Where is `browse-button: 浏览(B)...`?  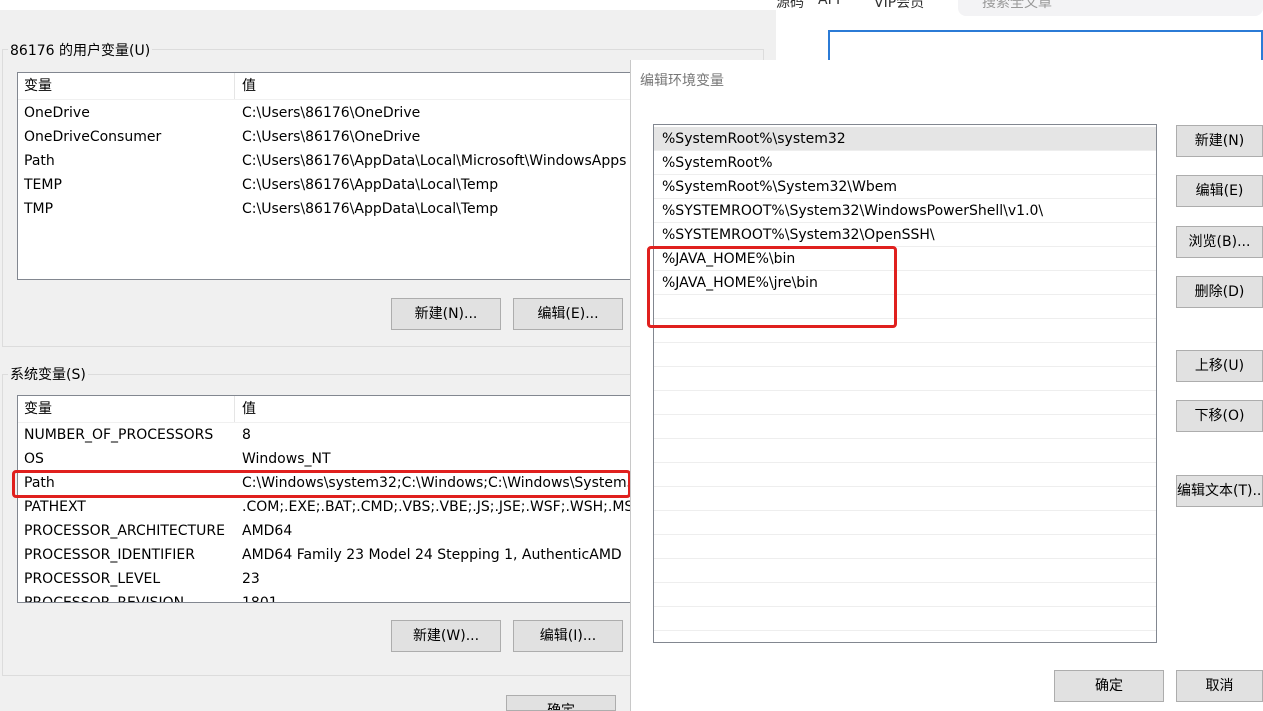
browse-button: 浏览(B)... is located at coordinates (1219, 242).